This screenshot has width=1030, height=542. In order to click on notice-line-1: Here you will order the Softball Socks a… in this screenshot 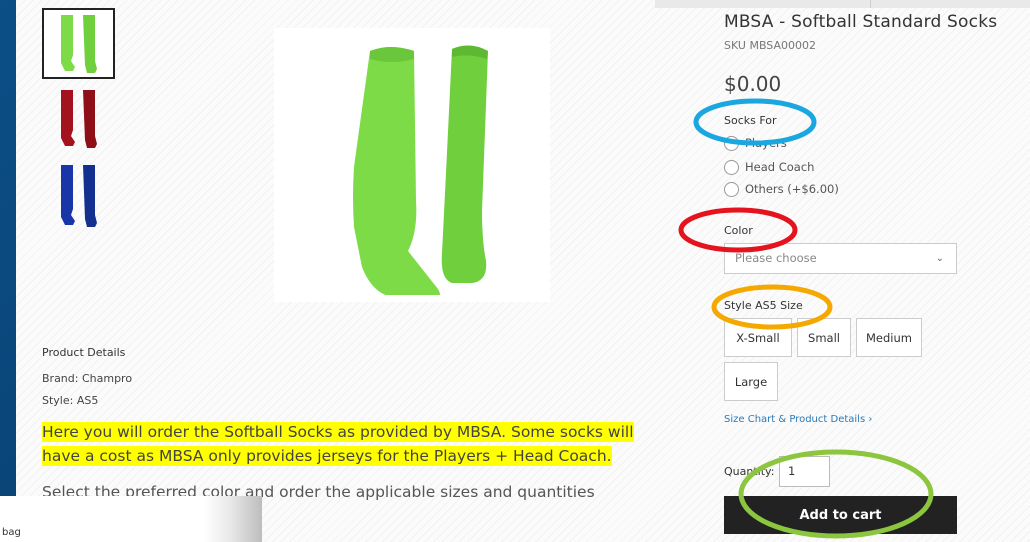, I will do `click(338, 432)`.